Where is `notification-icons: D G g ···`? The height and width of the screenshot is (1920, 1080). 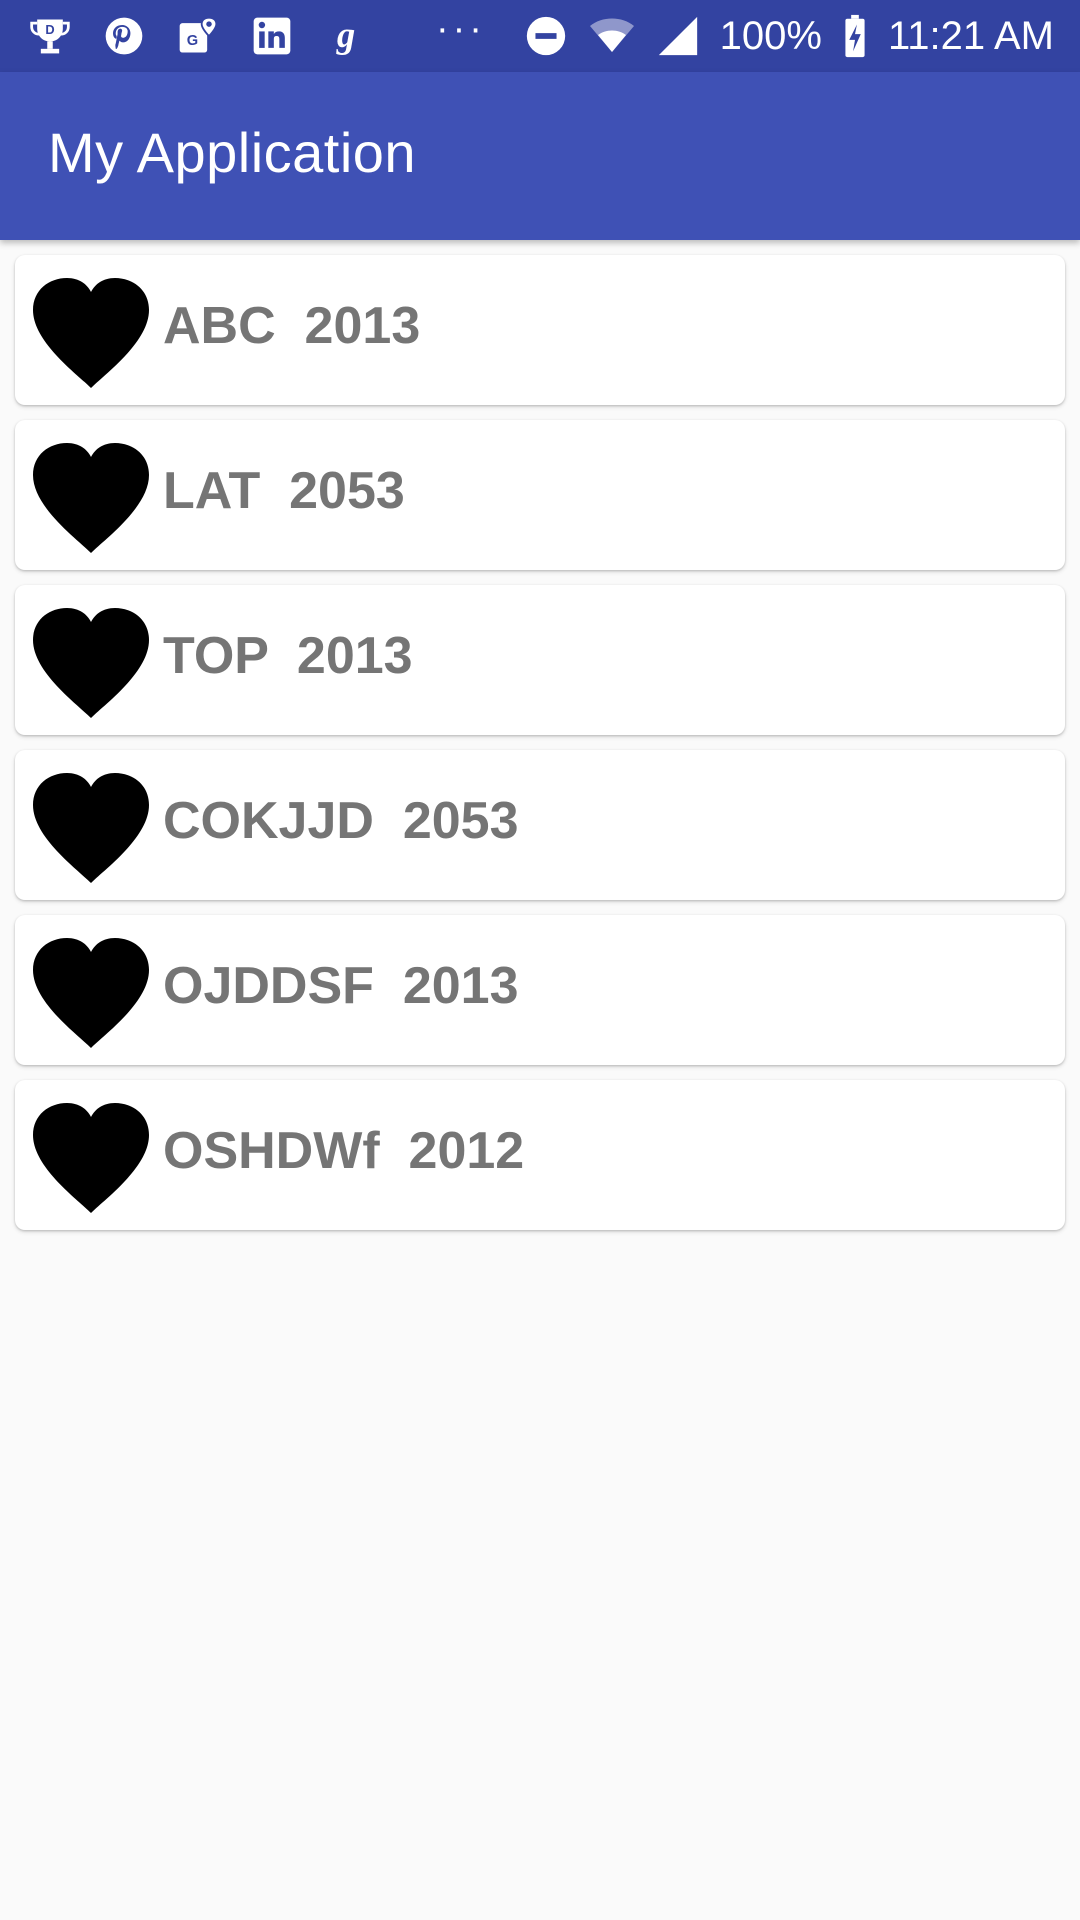
notification-icons: D G g ··· is located at coordinates (256, 34).